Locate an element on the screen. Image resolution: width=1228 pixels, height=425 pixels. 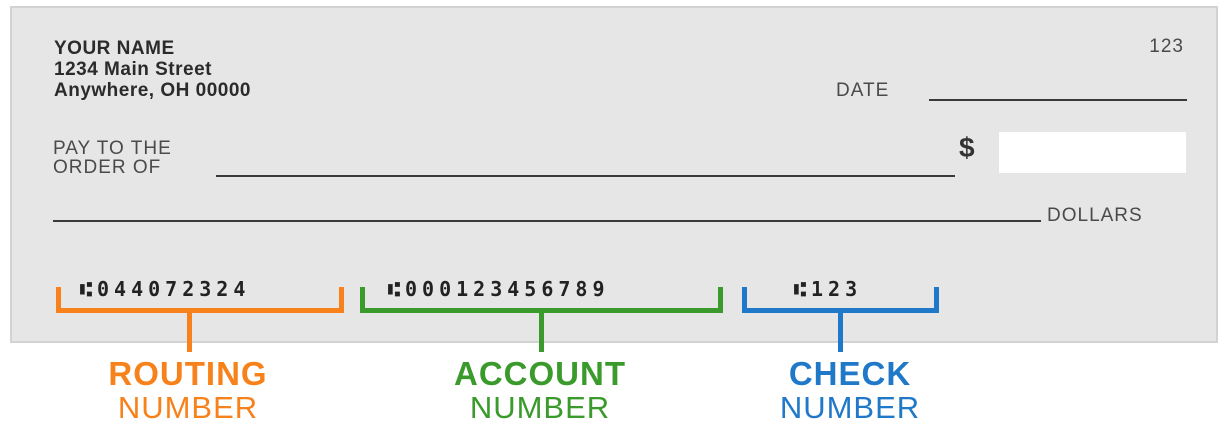
check-bracket is located at coordinates (840, 300).